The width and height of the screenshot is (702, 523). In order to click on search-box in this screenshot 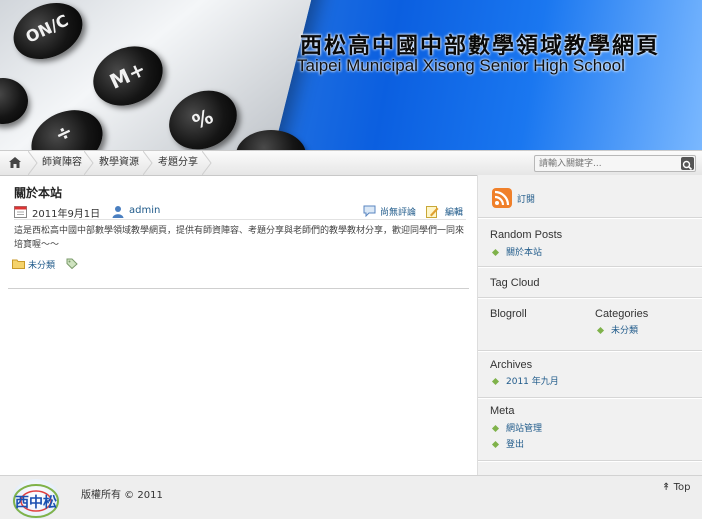, I will do `click(615, 163)`.